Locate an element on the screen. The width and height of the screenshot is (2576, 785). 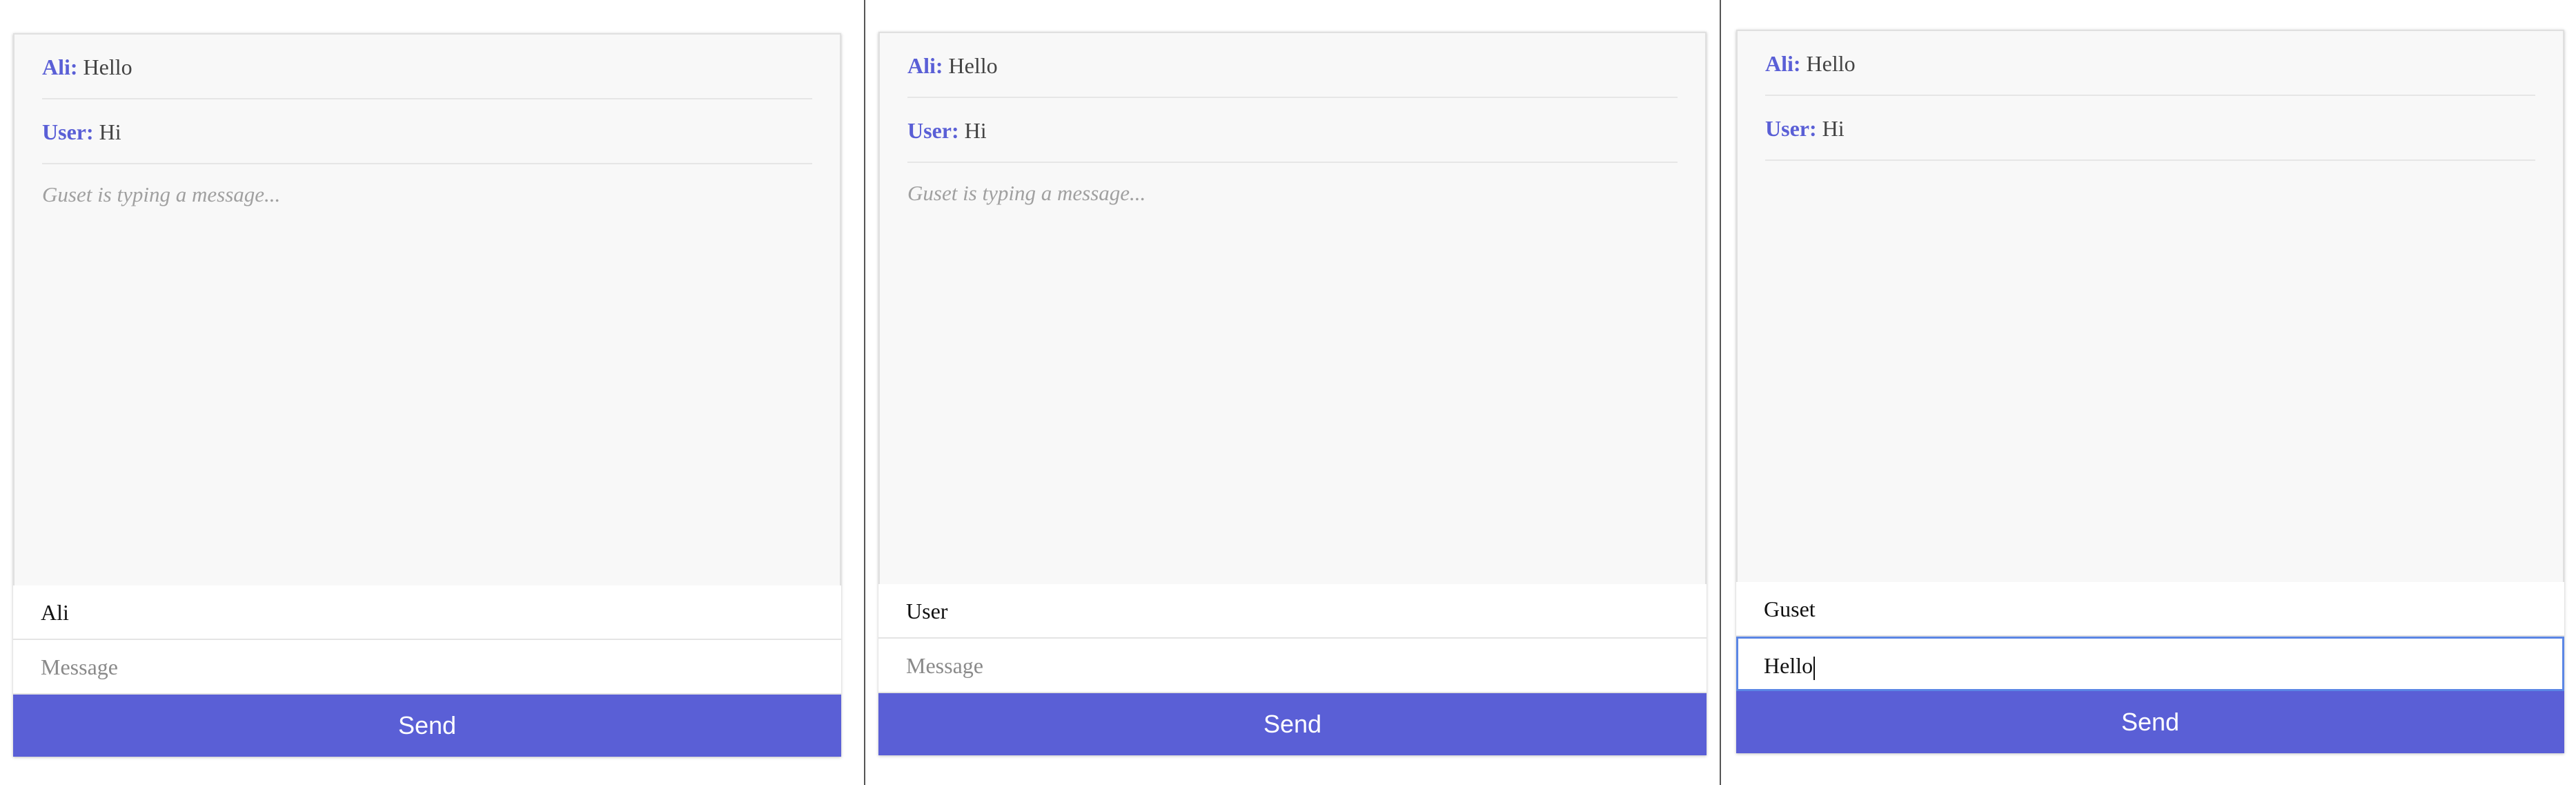
text-caret is located at coordinates (1814, 668).